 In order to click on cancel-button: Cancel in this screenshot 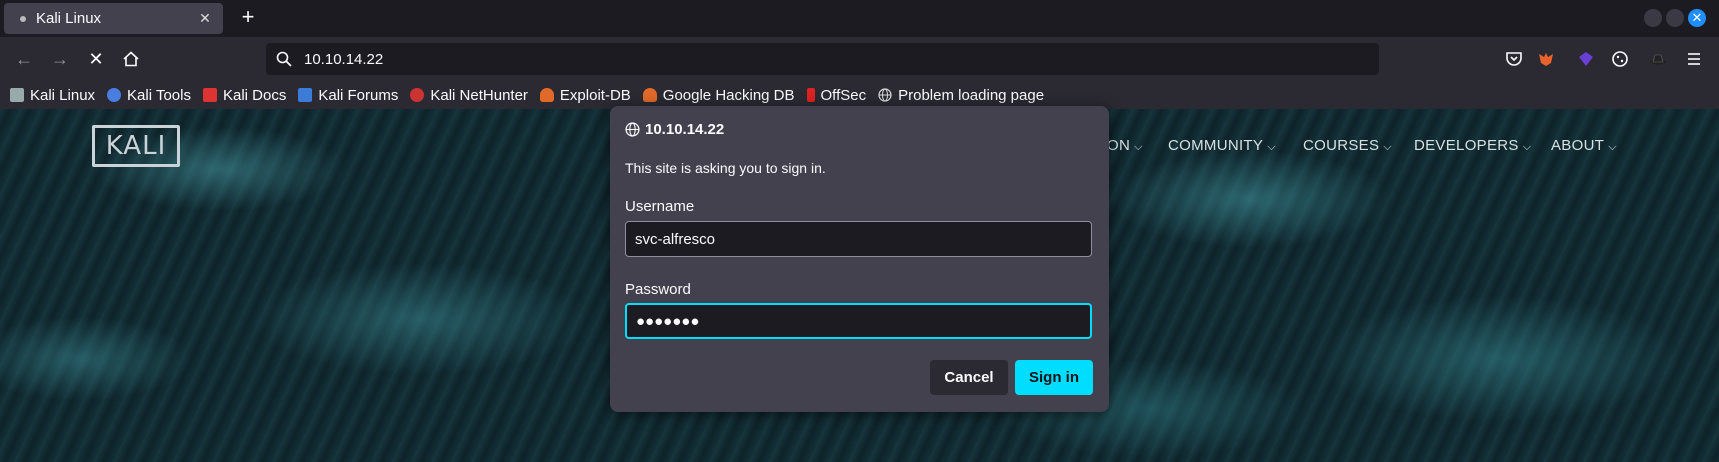, I will do `click(969, 377)`.